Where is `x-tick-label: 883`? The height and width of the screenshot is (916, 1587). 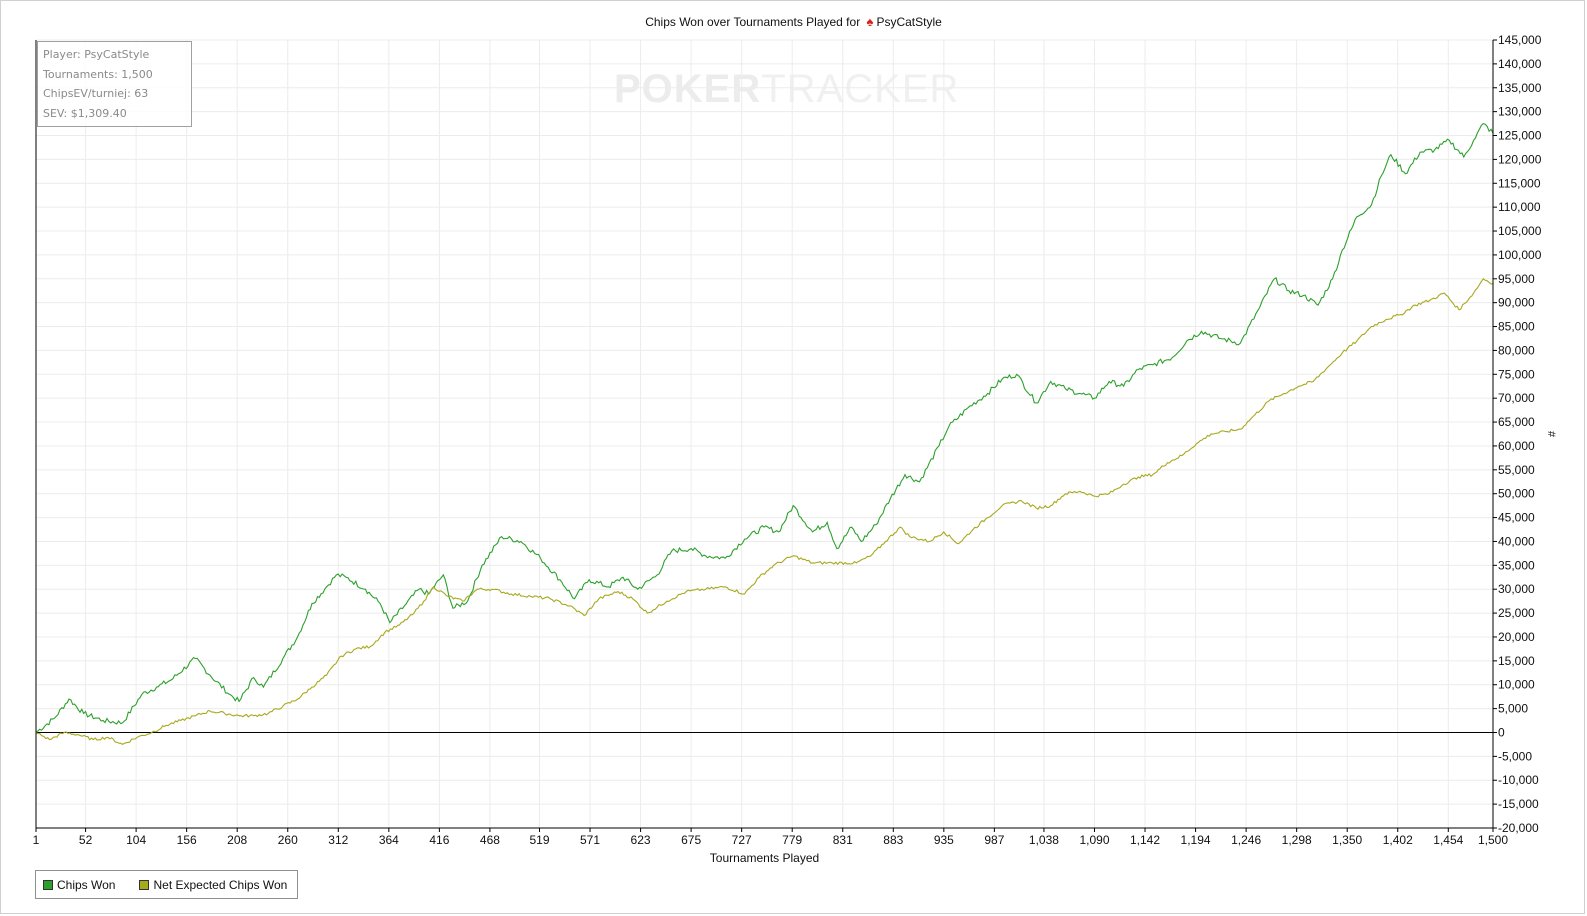
x-tick-label: 883 is located at coordinates (893, 840).